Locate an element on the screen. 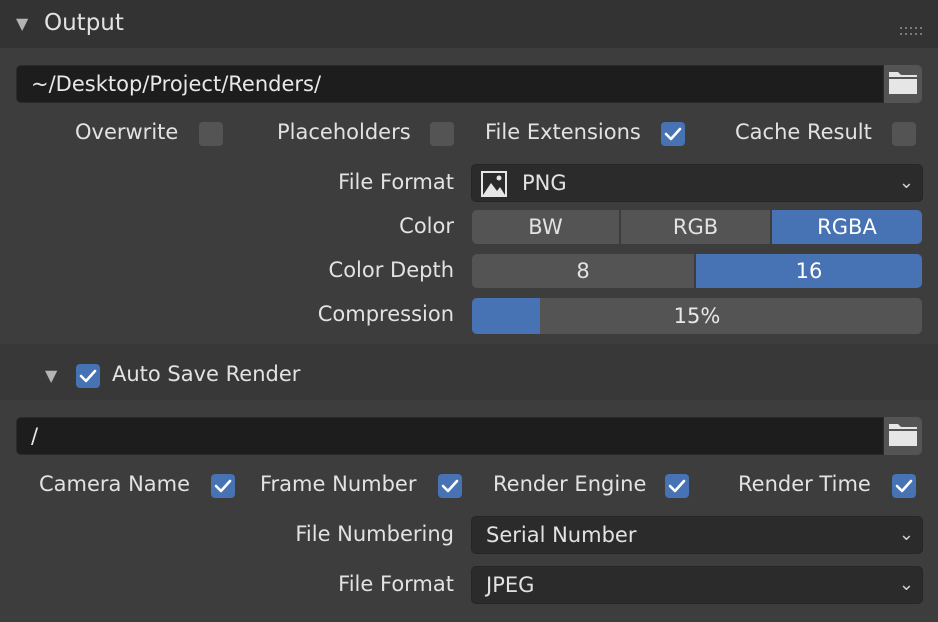  auto-save-file-format-label: File Format is located at coordinates (396, 584).